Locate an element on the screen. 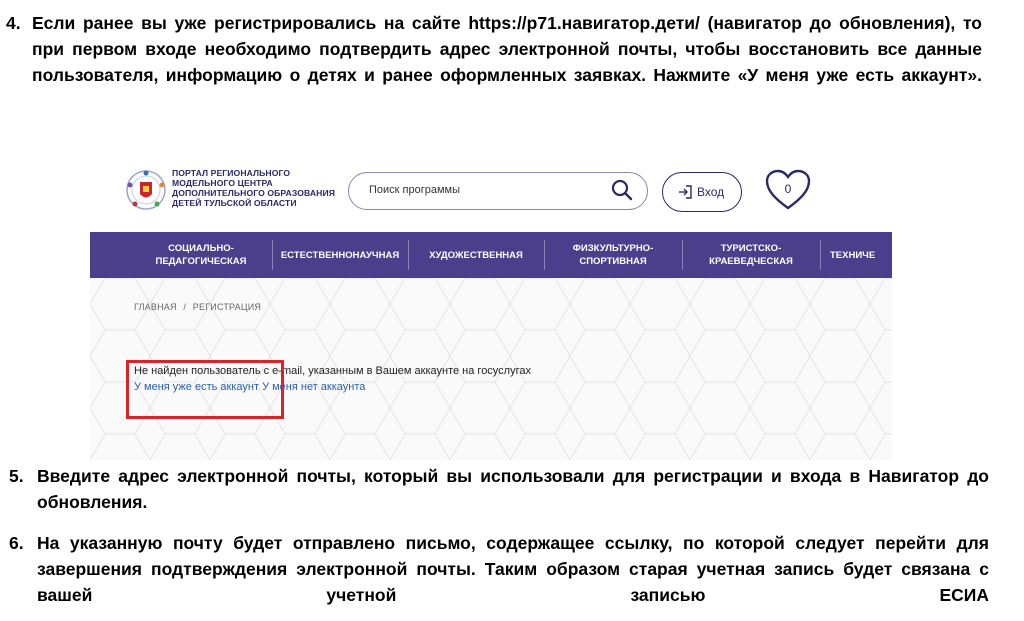 This screenshot has height=621, width=1024. breadcrumb-home: ГЛАВНАЯ is located at coordinates (155, 307).